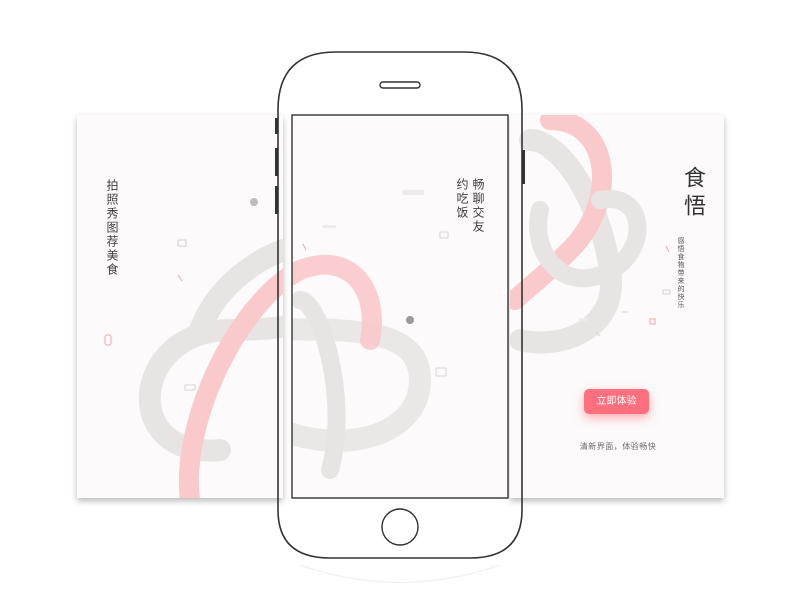 This screenshot has width=800, height=600. I want to click on power-button, so click(523, 167).